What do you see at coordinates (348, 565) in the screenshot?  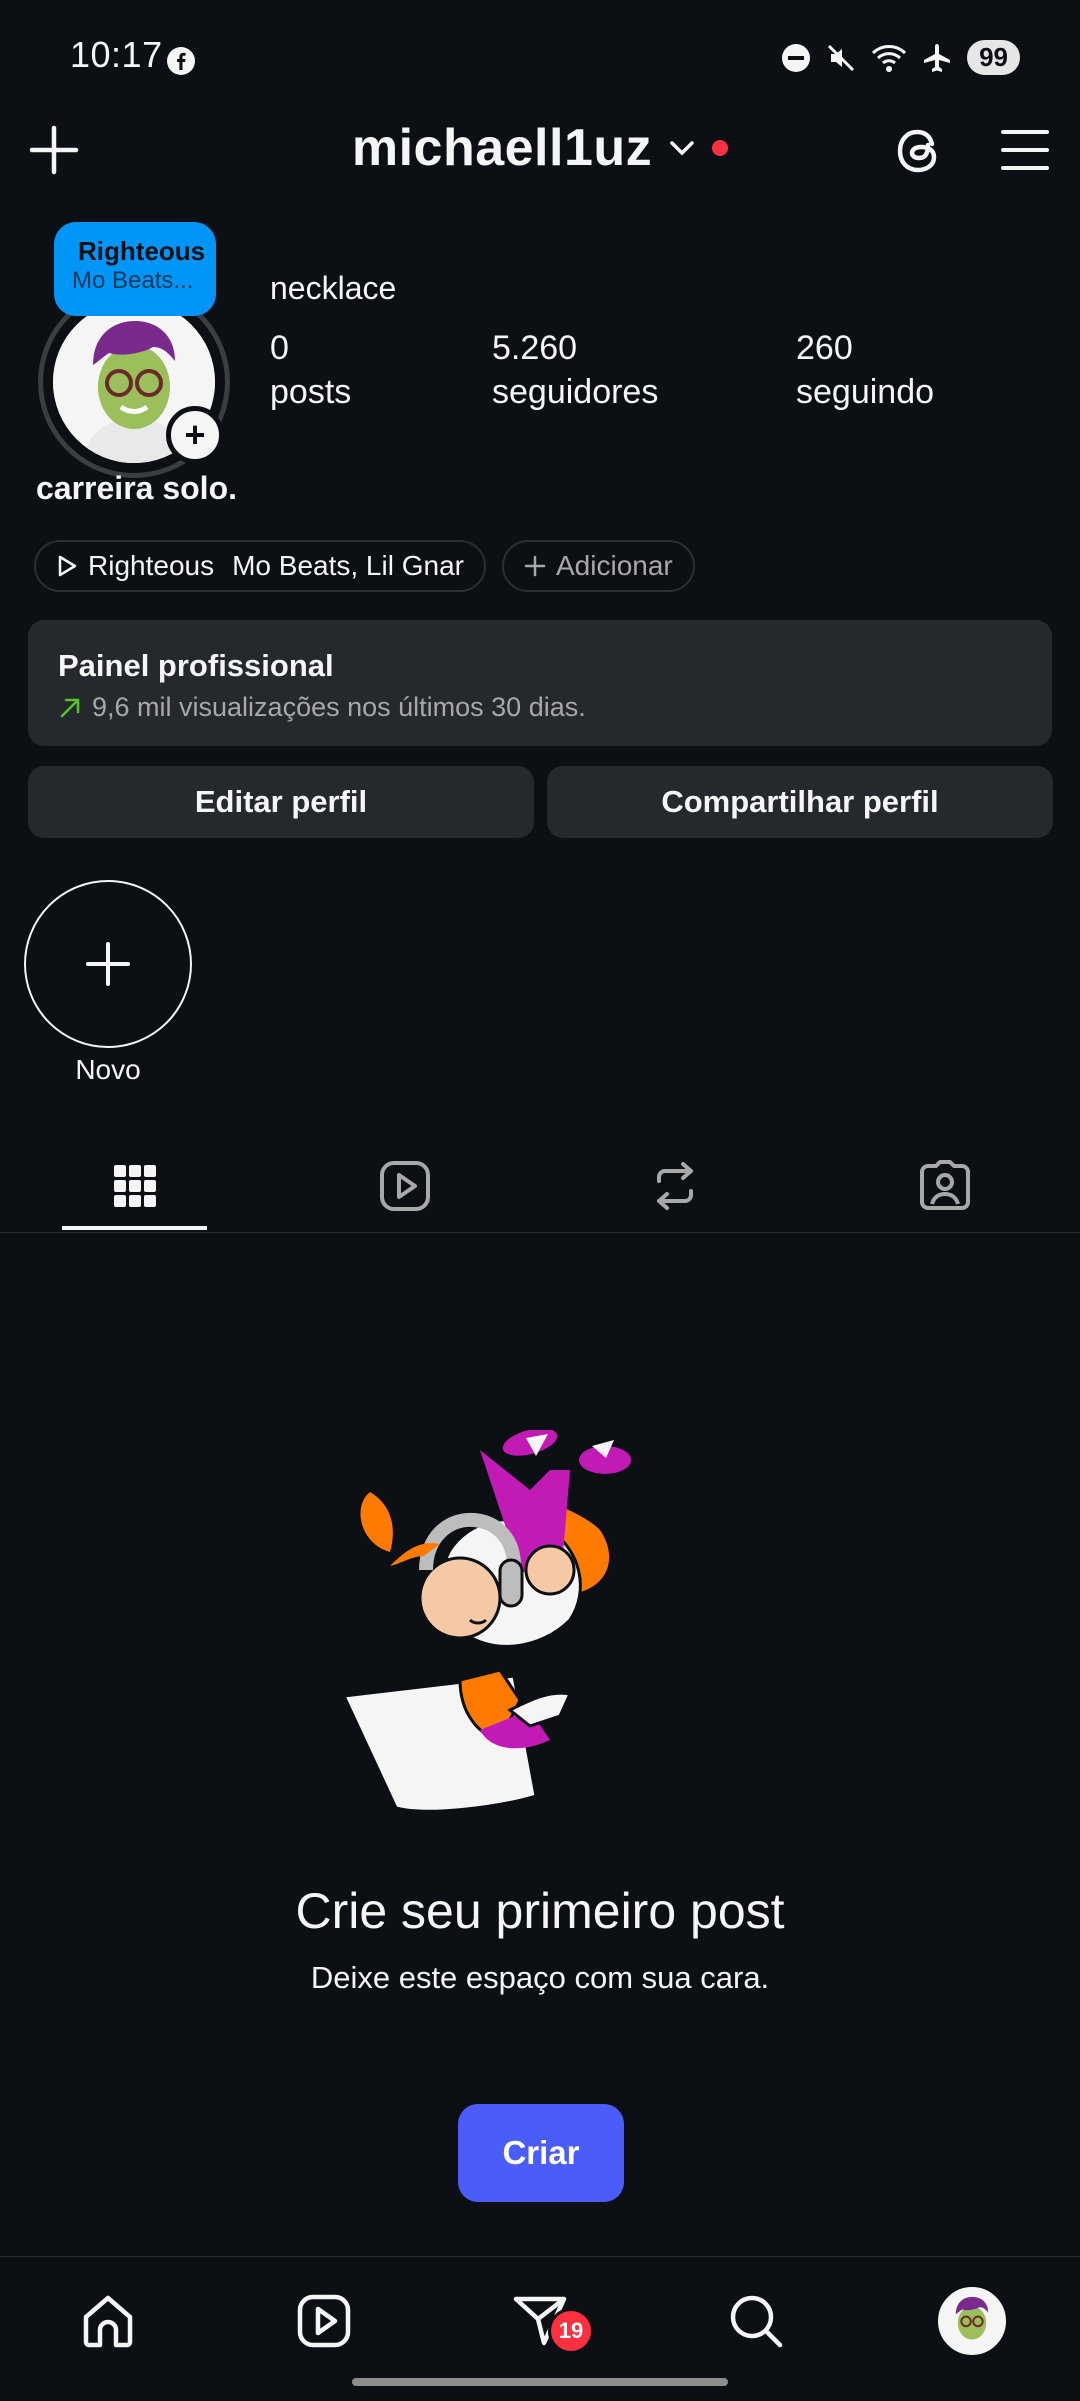 I see `music-artists: Mo Beats, Lil Gnar` at bounding box center [348, 565].